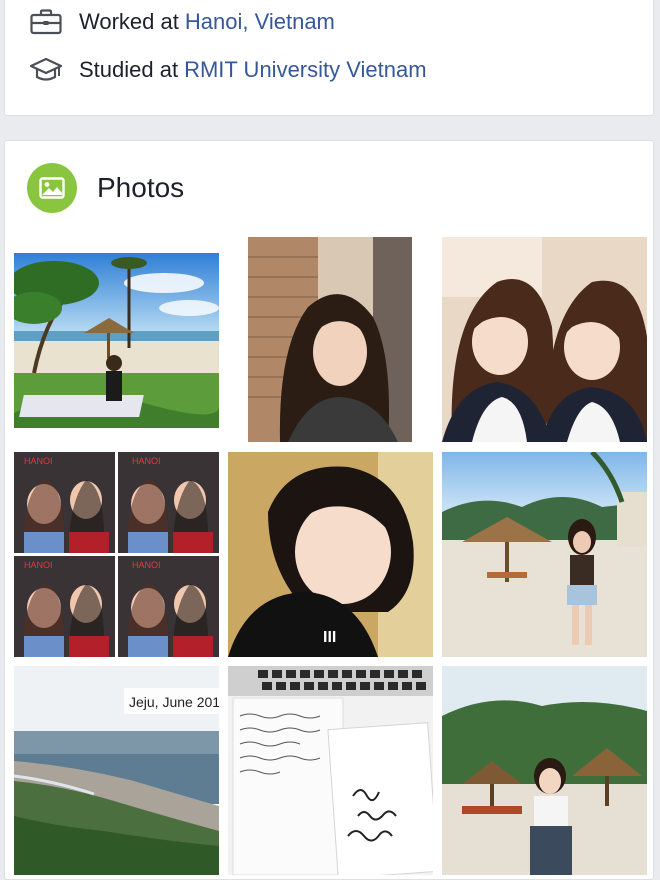 This screenshot has width=660, height=880. I want to click on photo-selfie-yellow: III, so click(330, 554).